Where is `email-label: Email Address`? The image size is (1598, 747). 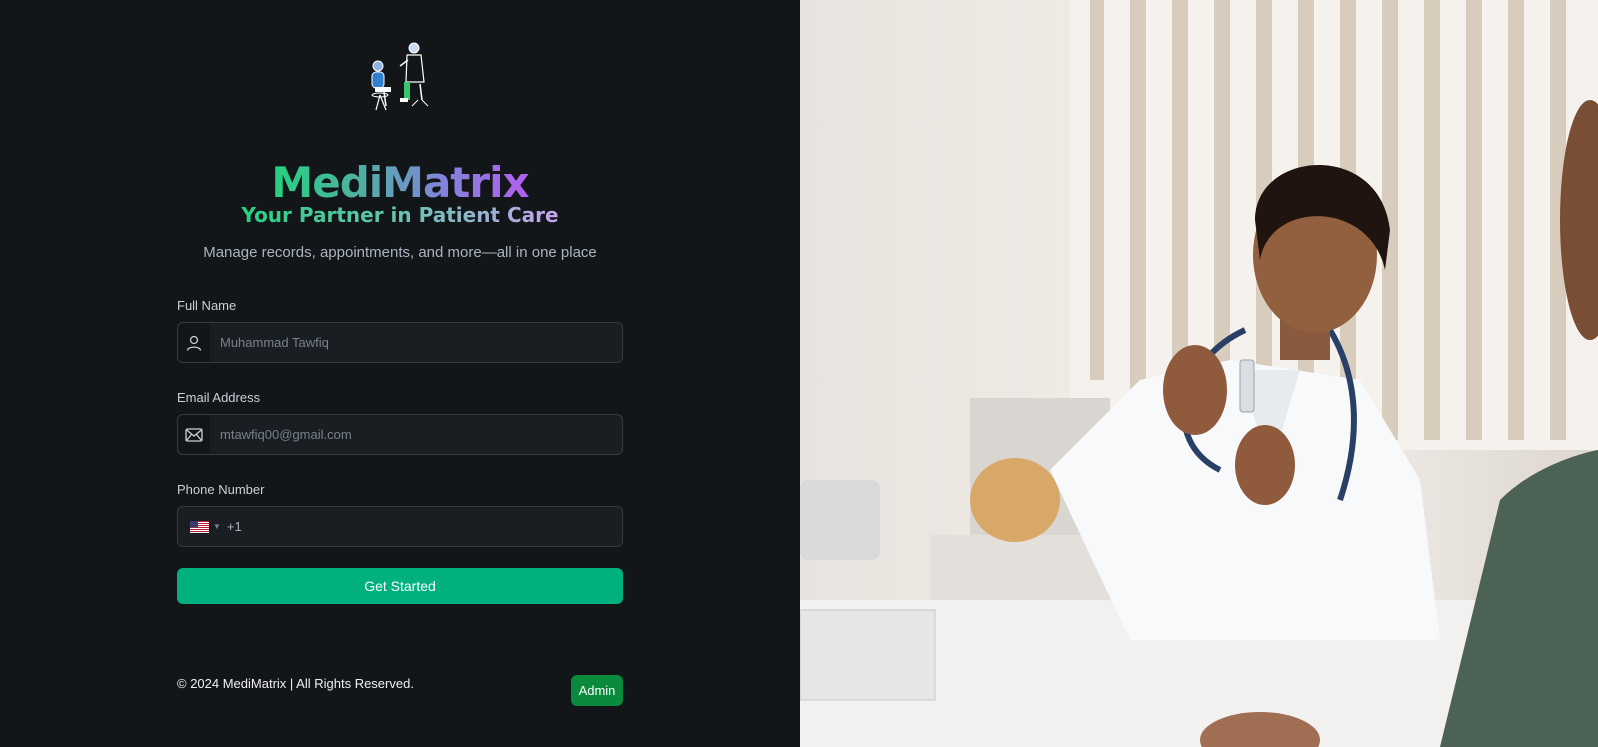 email-label: Email Address is located at coordinates (219, 397).